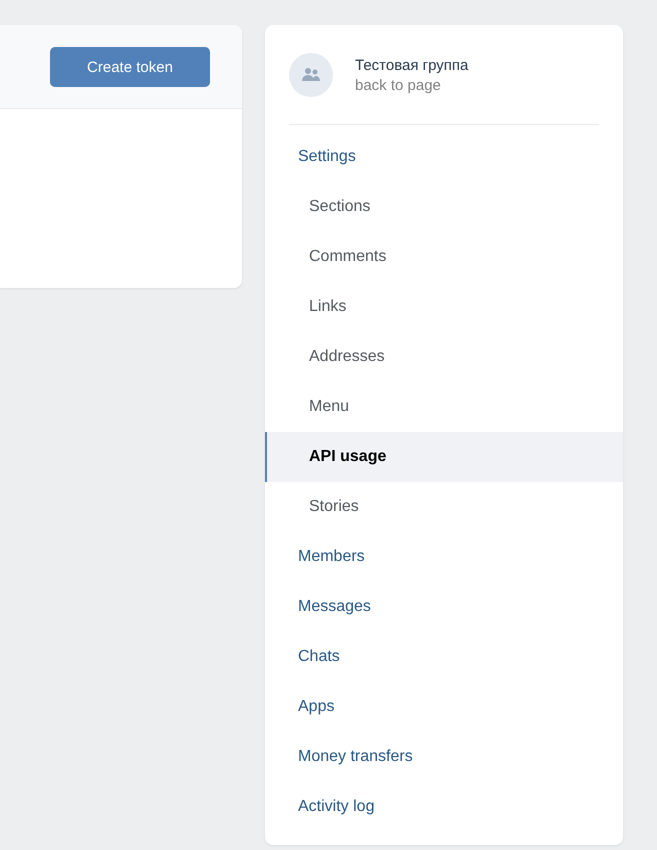 The height and width of the screenshot is (850, 657). Describe the element at coordinates (444, 457) in the screenshot. I see `menu-item: API usage` at that location.